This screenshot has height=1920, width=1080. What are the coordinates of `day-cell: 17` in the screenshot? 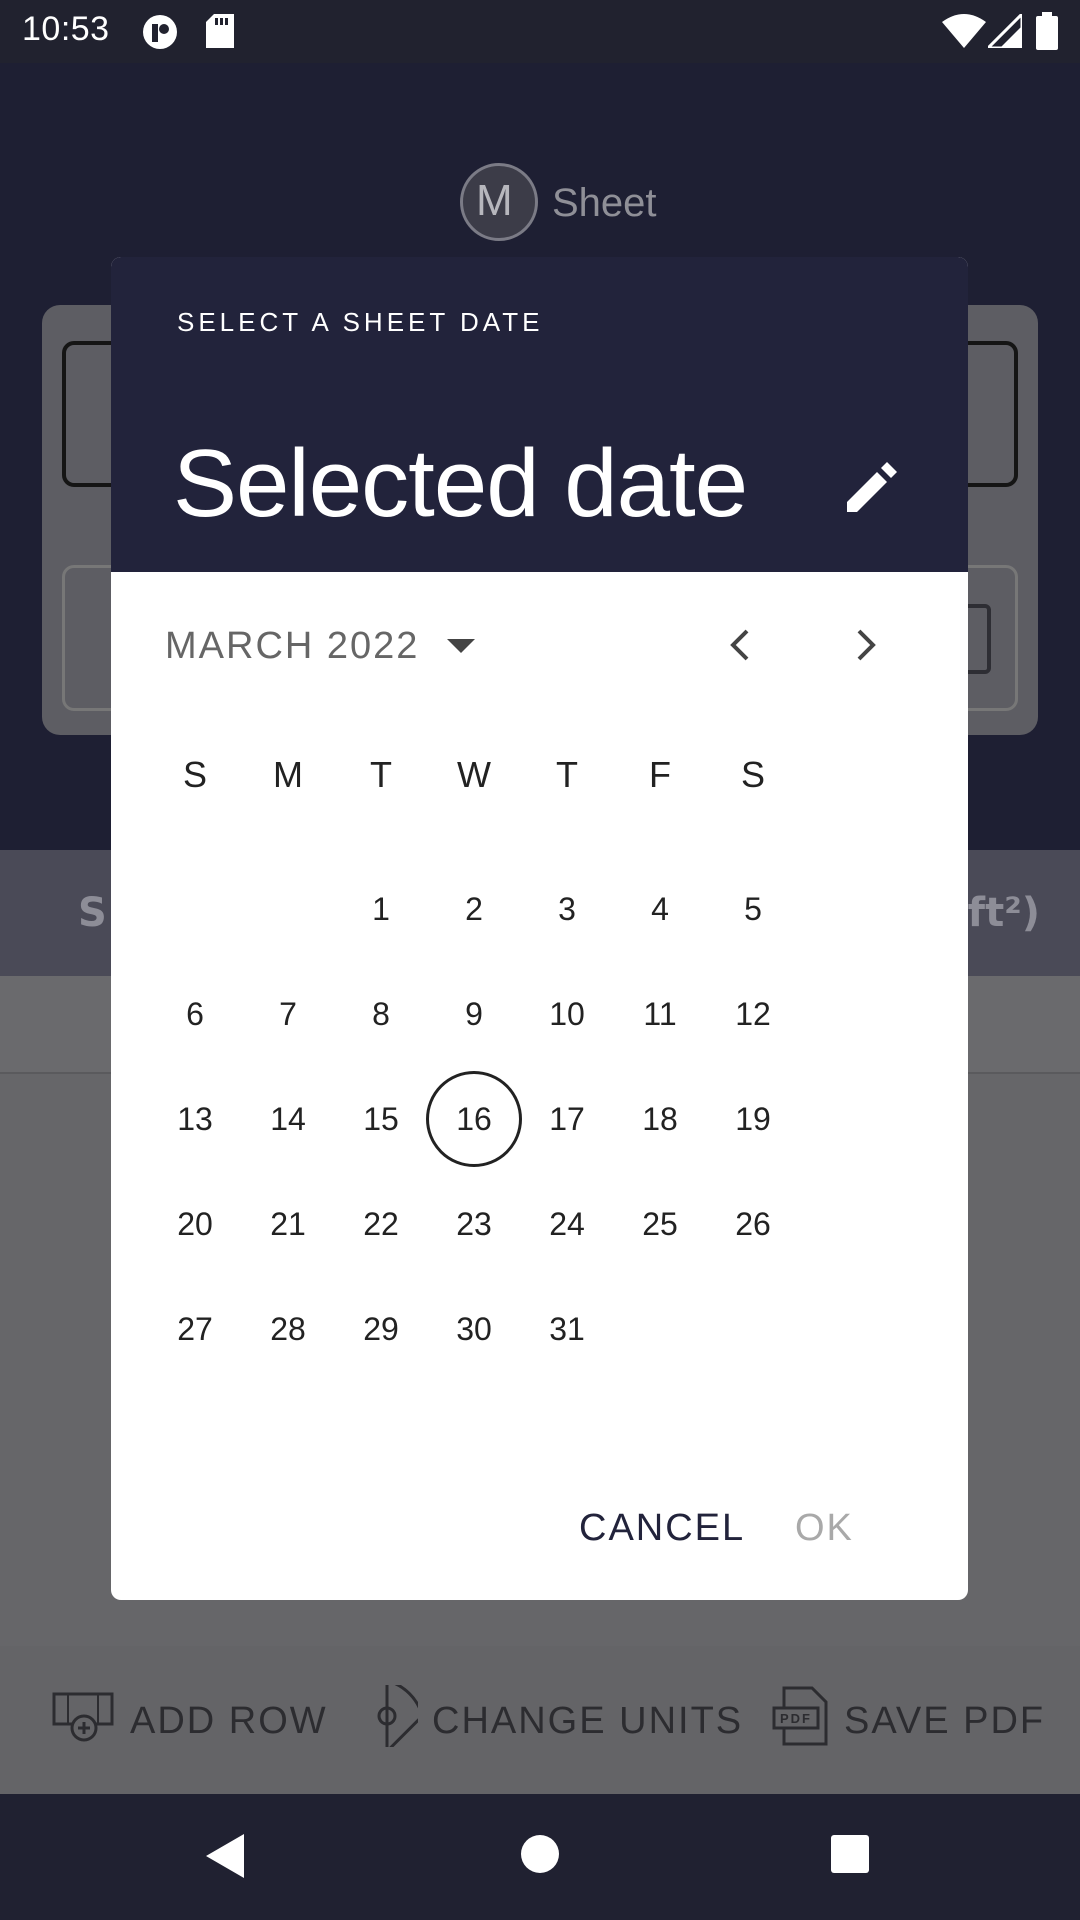 It's located at (567, 1119).